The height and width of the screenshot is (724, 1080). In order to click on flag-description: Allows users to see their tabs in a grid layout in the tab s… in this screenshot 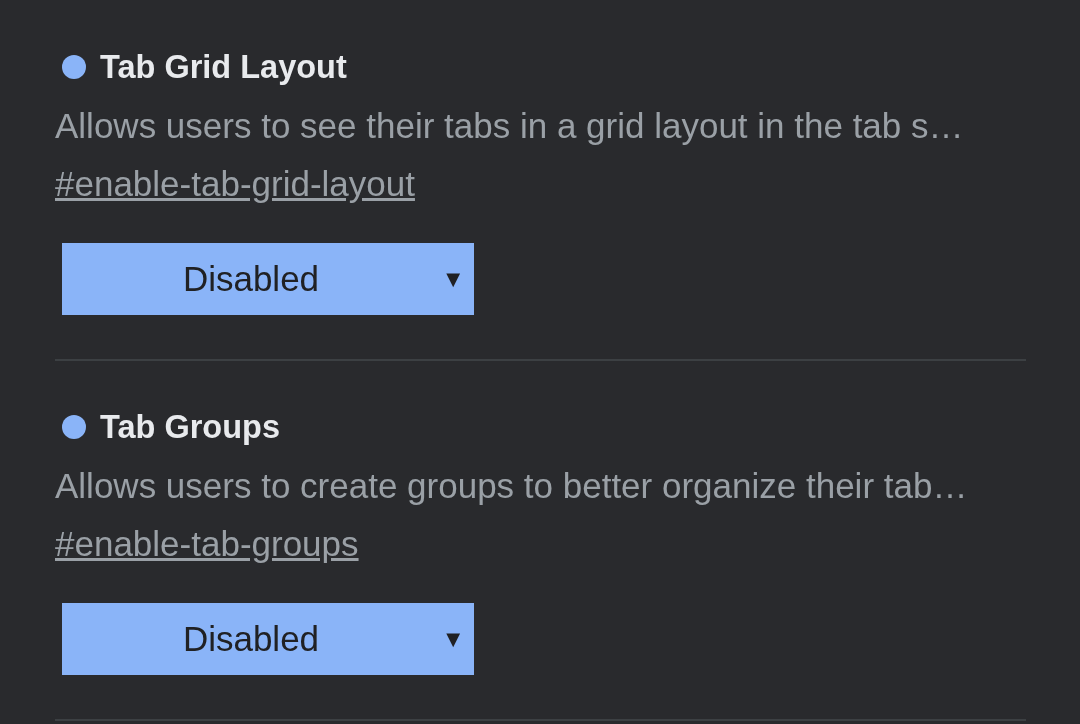, I will do `click(510, 126)`.